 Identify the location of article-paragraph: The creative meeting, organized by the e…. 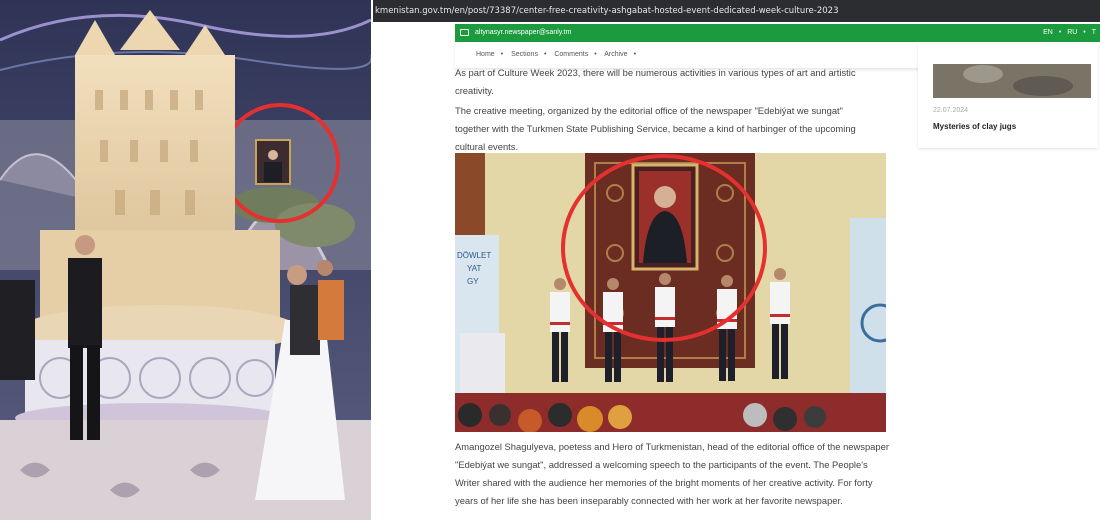
(655, 128).